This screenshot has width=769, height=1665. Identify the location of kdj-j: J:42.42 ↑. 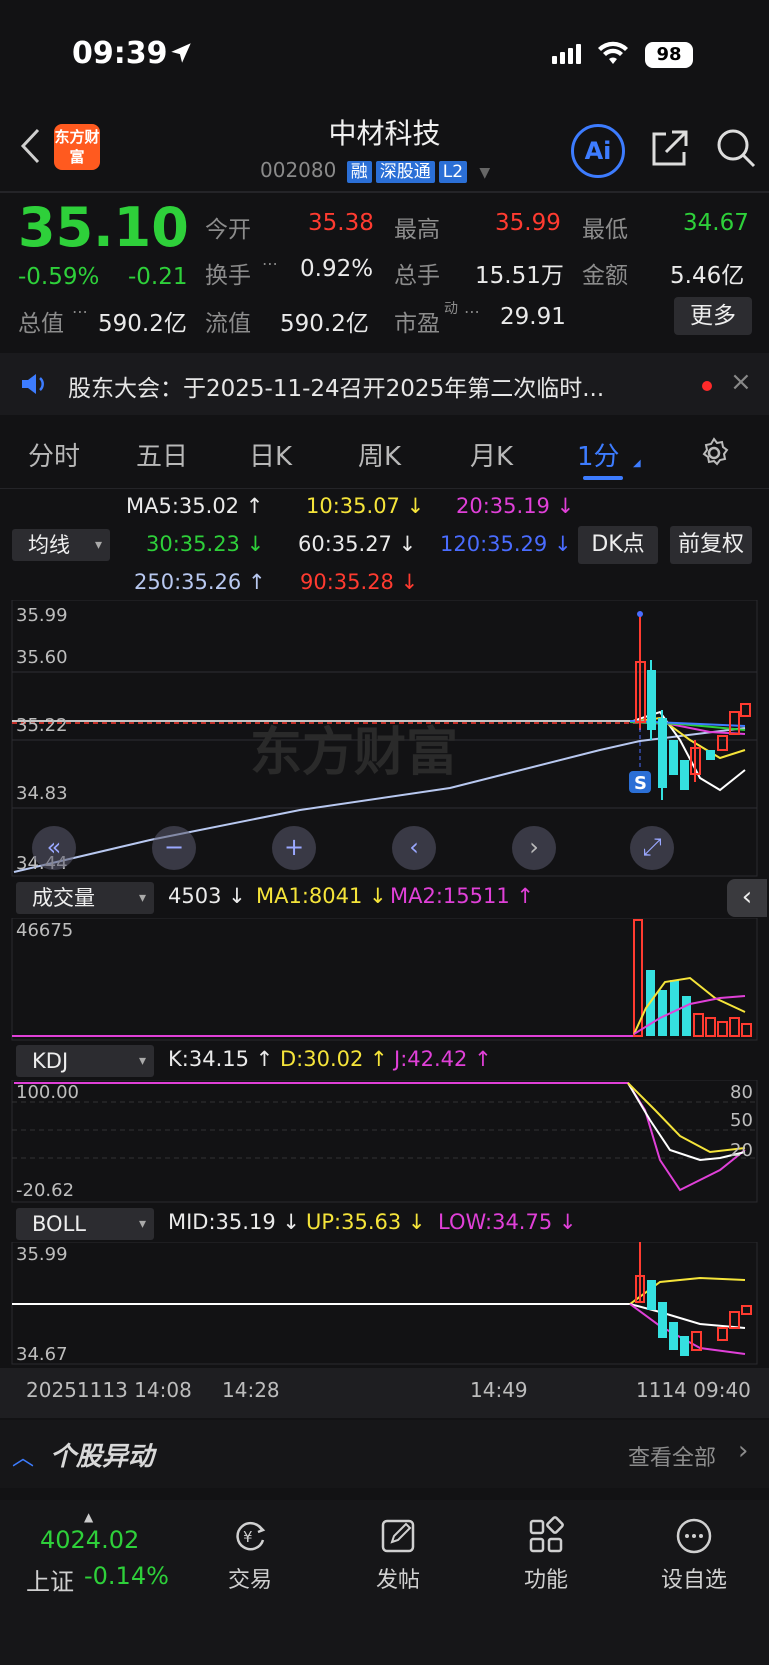
(443, 1059).